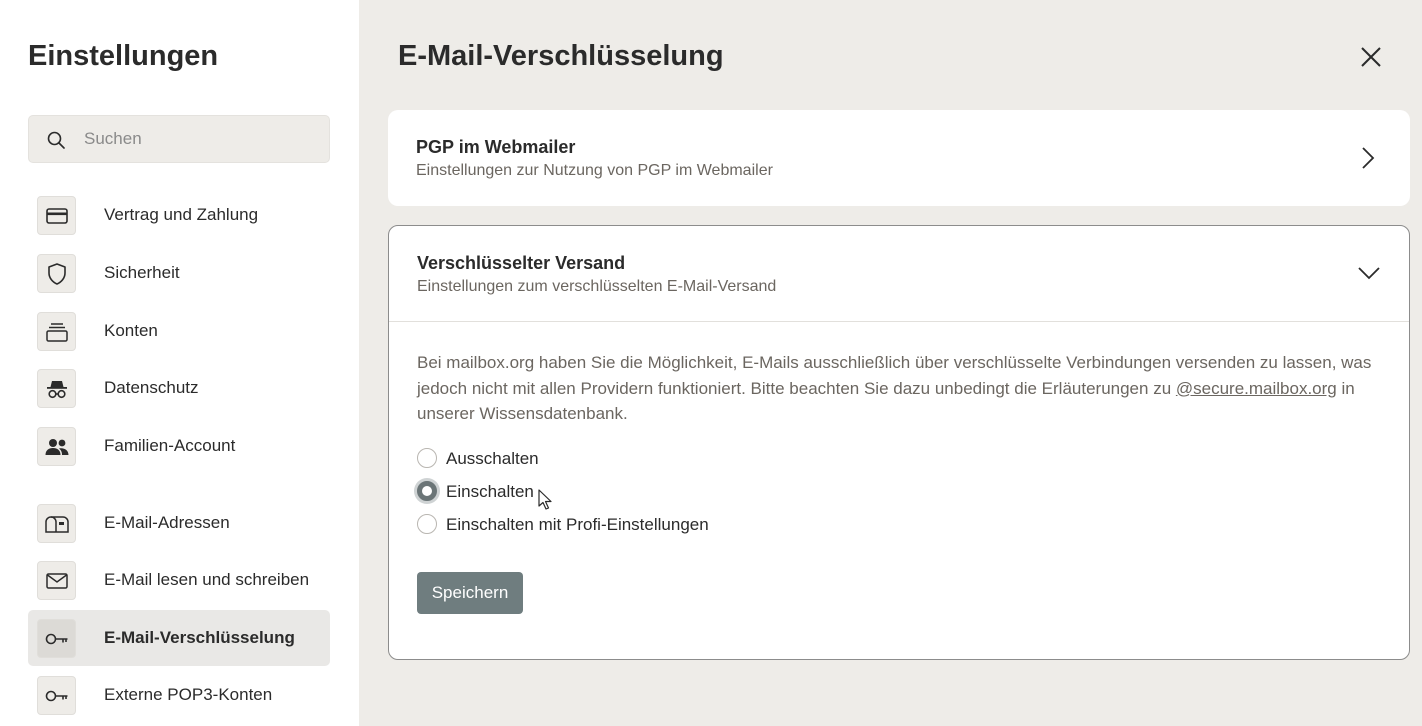 The height and width of the screenshot is (726, 1422). What do you see at coordinates (577, 524) in the screenshot?
I see `radio-label: Einschalten mit Profi-Einstellungen` at bounding box center [577, 524].